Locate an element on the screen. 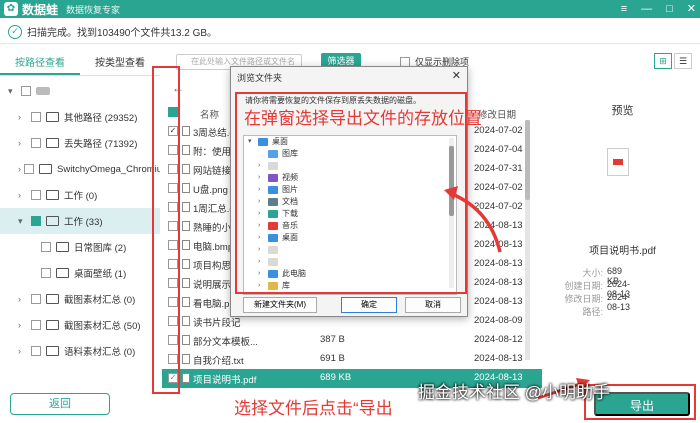  tab-by-type: 按类型查看 is located at coordinates (120, 64).